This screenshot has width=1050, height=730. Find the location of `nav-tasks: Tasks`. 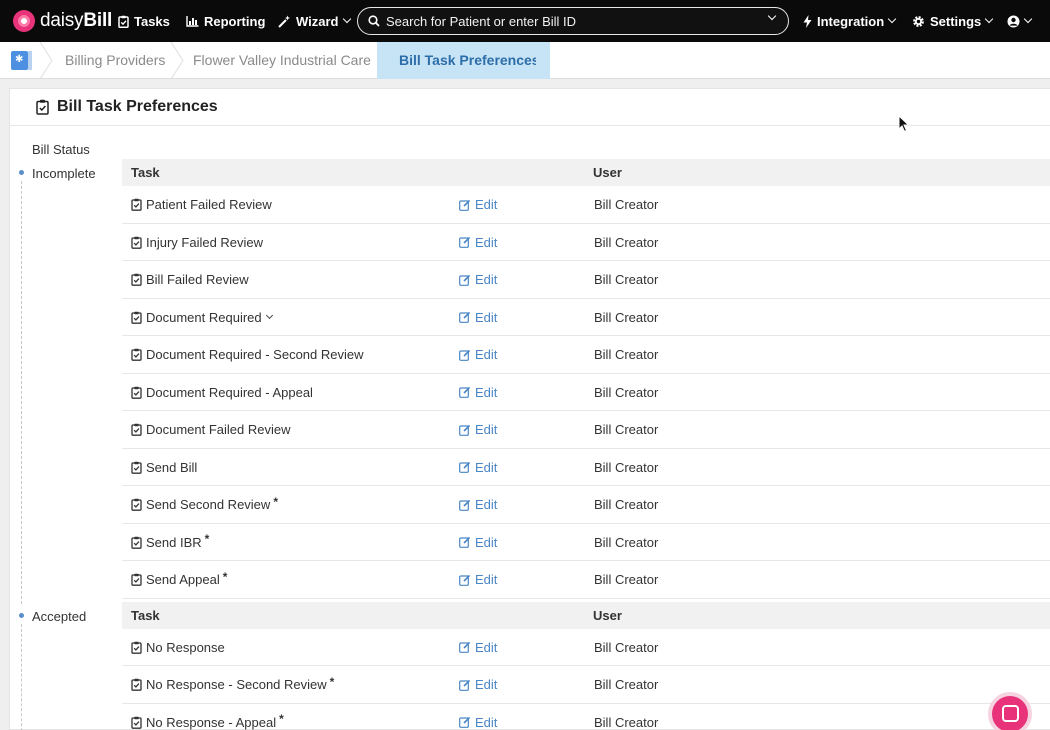

nav-tasks: Tasks is located at coordinates (144, 21).